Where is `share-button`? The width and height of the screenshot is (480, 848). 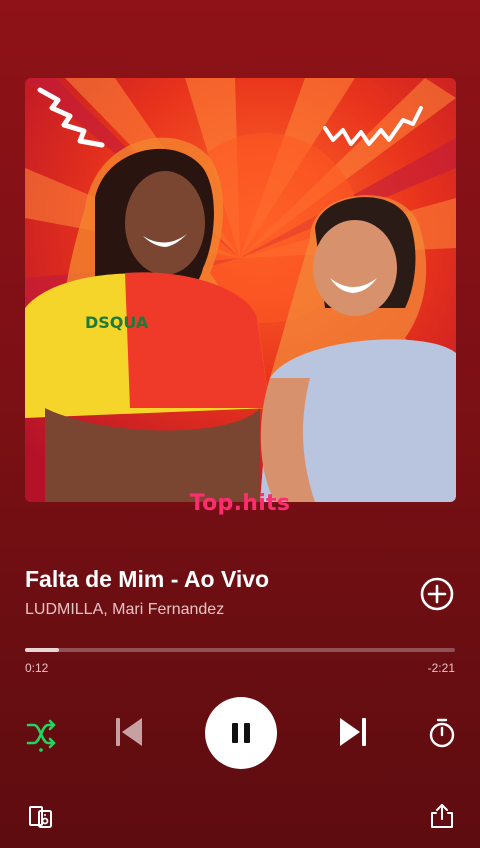 share-button is located at coordinates (442, 816).